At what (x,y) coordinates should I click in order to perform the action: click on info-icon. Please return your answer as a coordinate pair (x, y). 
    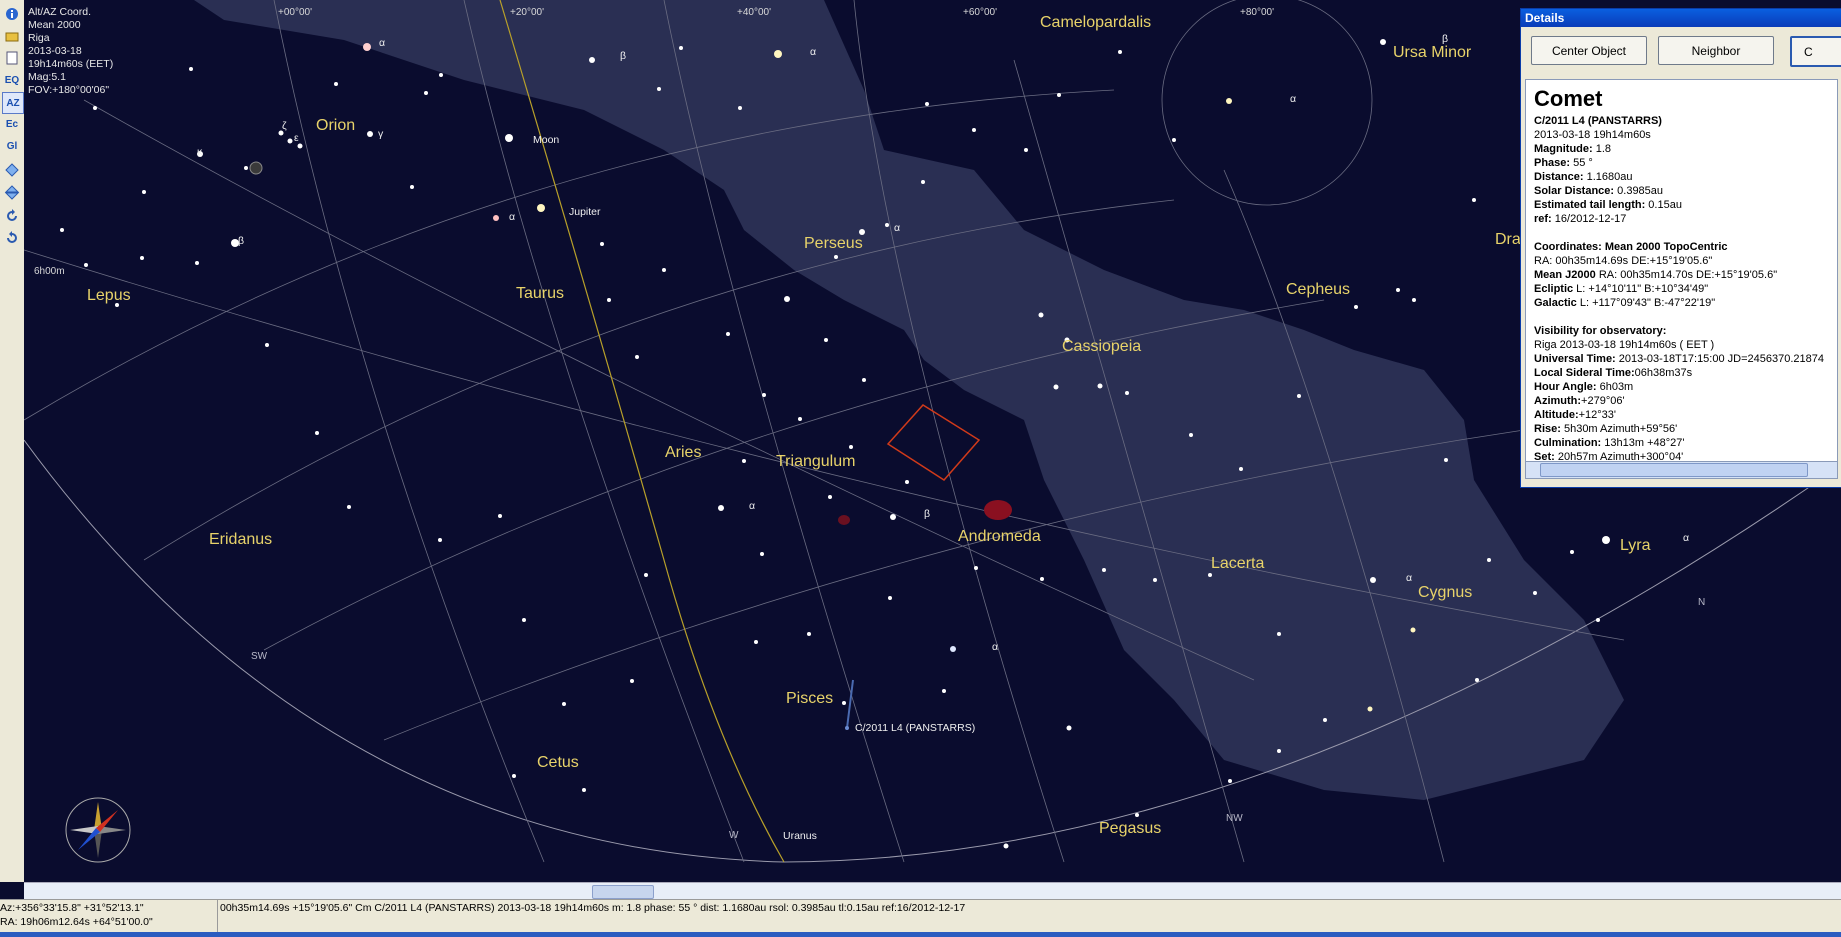
    Looking at the image, I should click on (12, 14).